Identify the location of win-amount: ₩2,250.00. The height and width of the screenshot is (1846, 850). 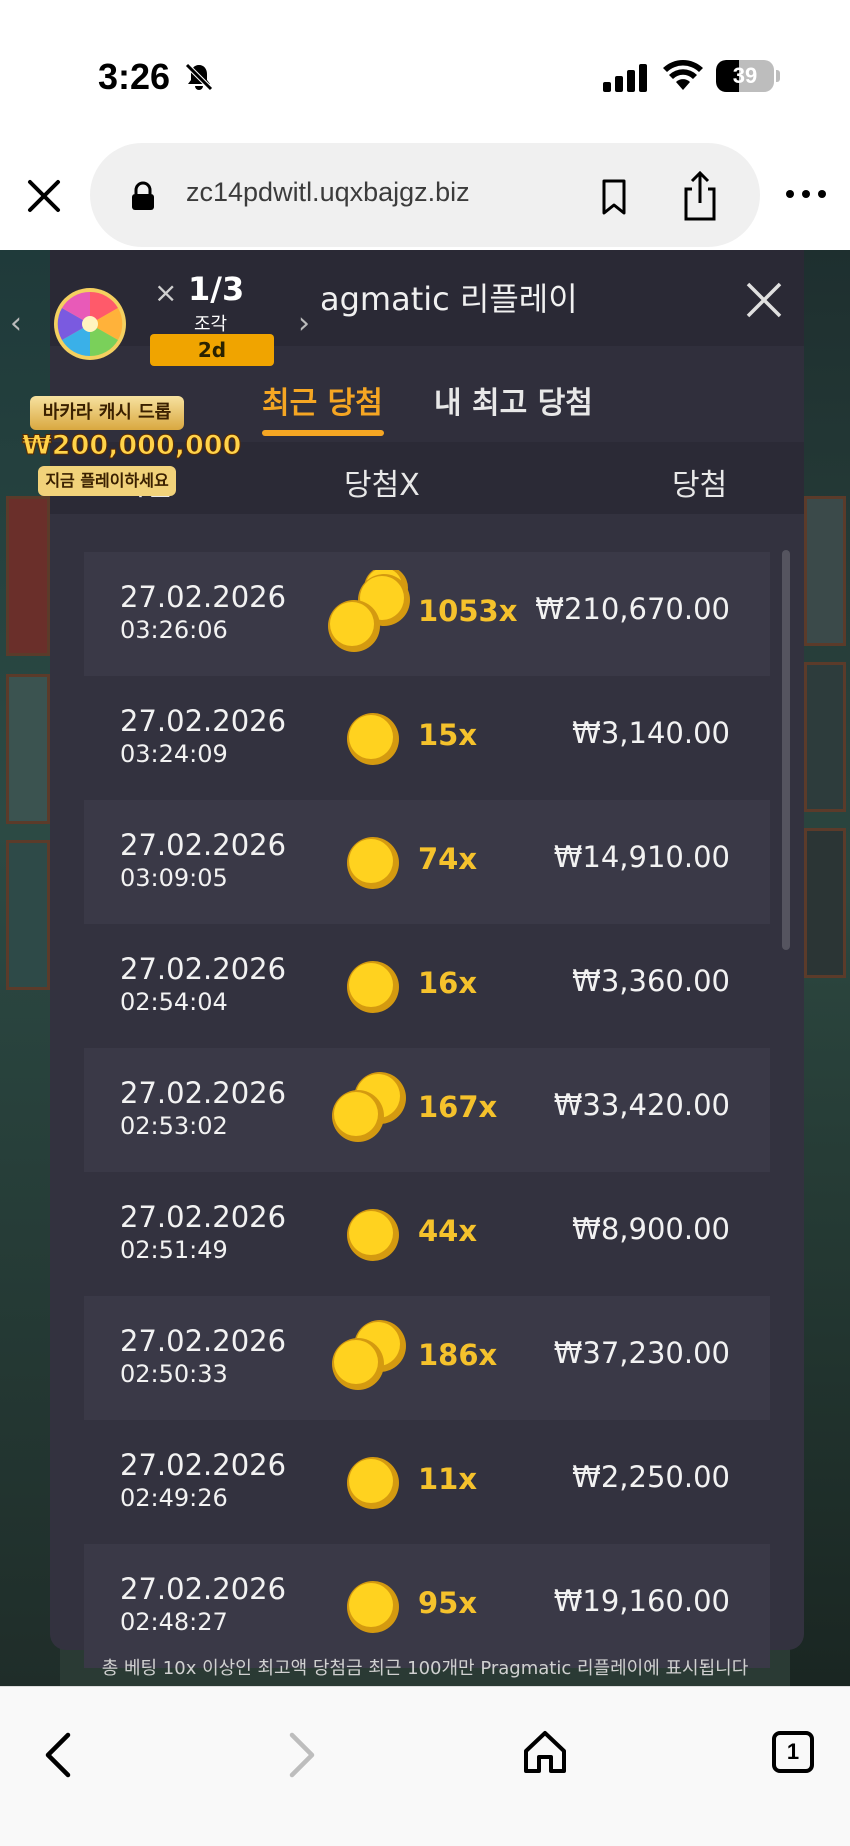
(651, 1477).